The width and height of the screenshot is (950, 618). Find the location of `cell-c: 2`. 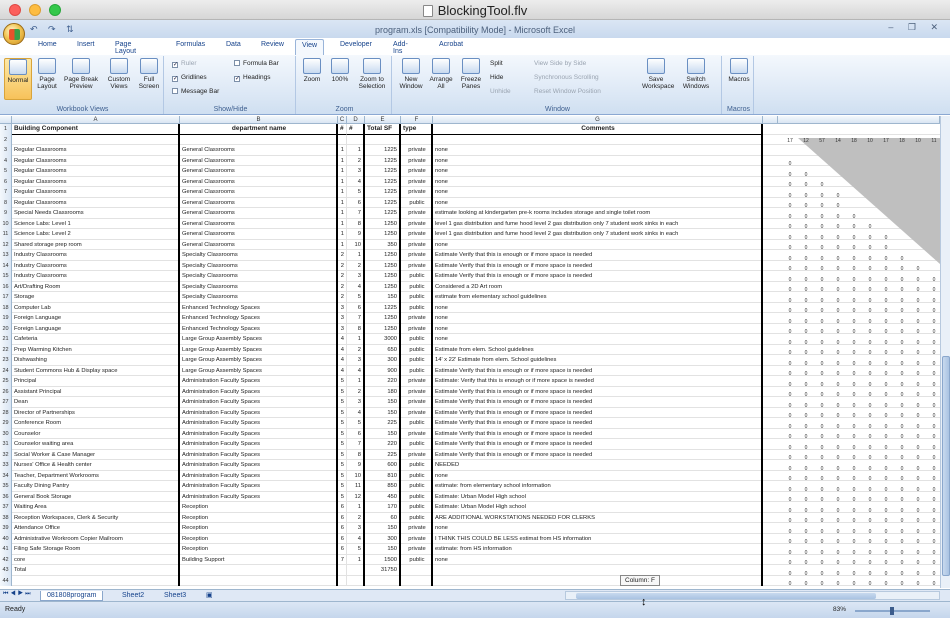

cell-c: 2 is located at coordinates (342, 286).